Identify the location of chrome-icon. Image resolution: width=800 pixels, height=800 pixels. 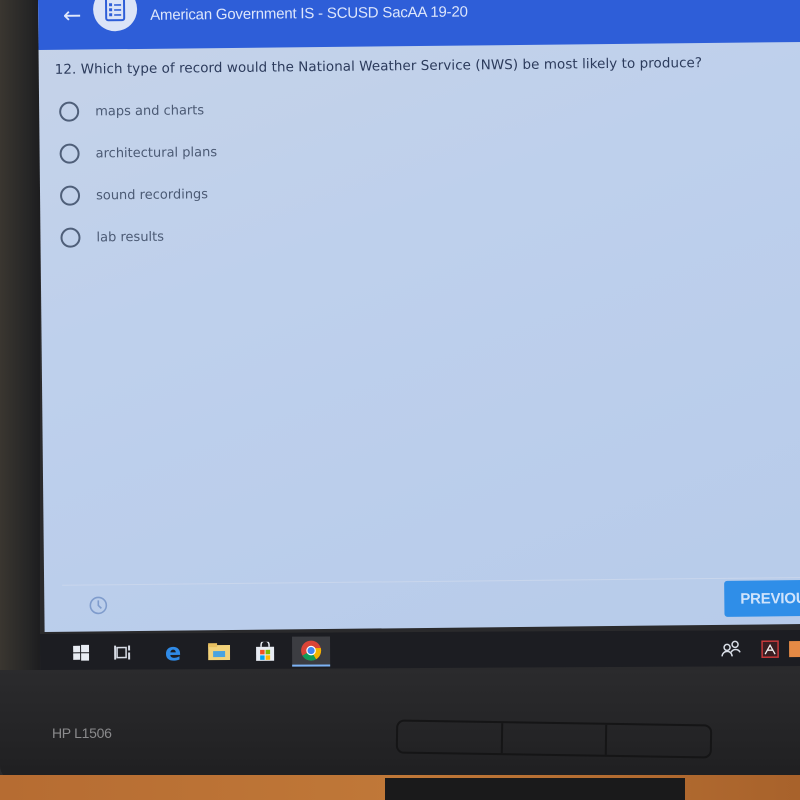
(311, 650).